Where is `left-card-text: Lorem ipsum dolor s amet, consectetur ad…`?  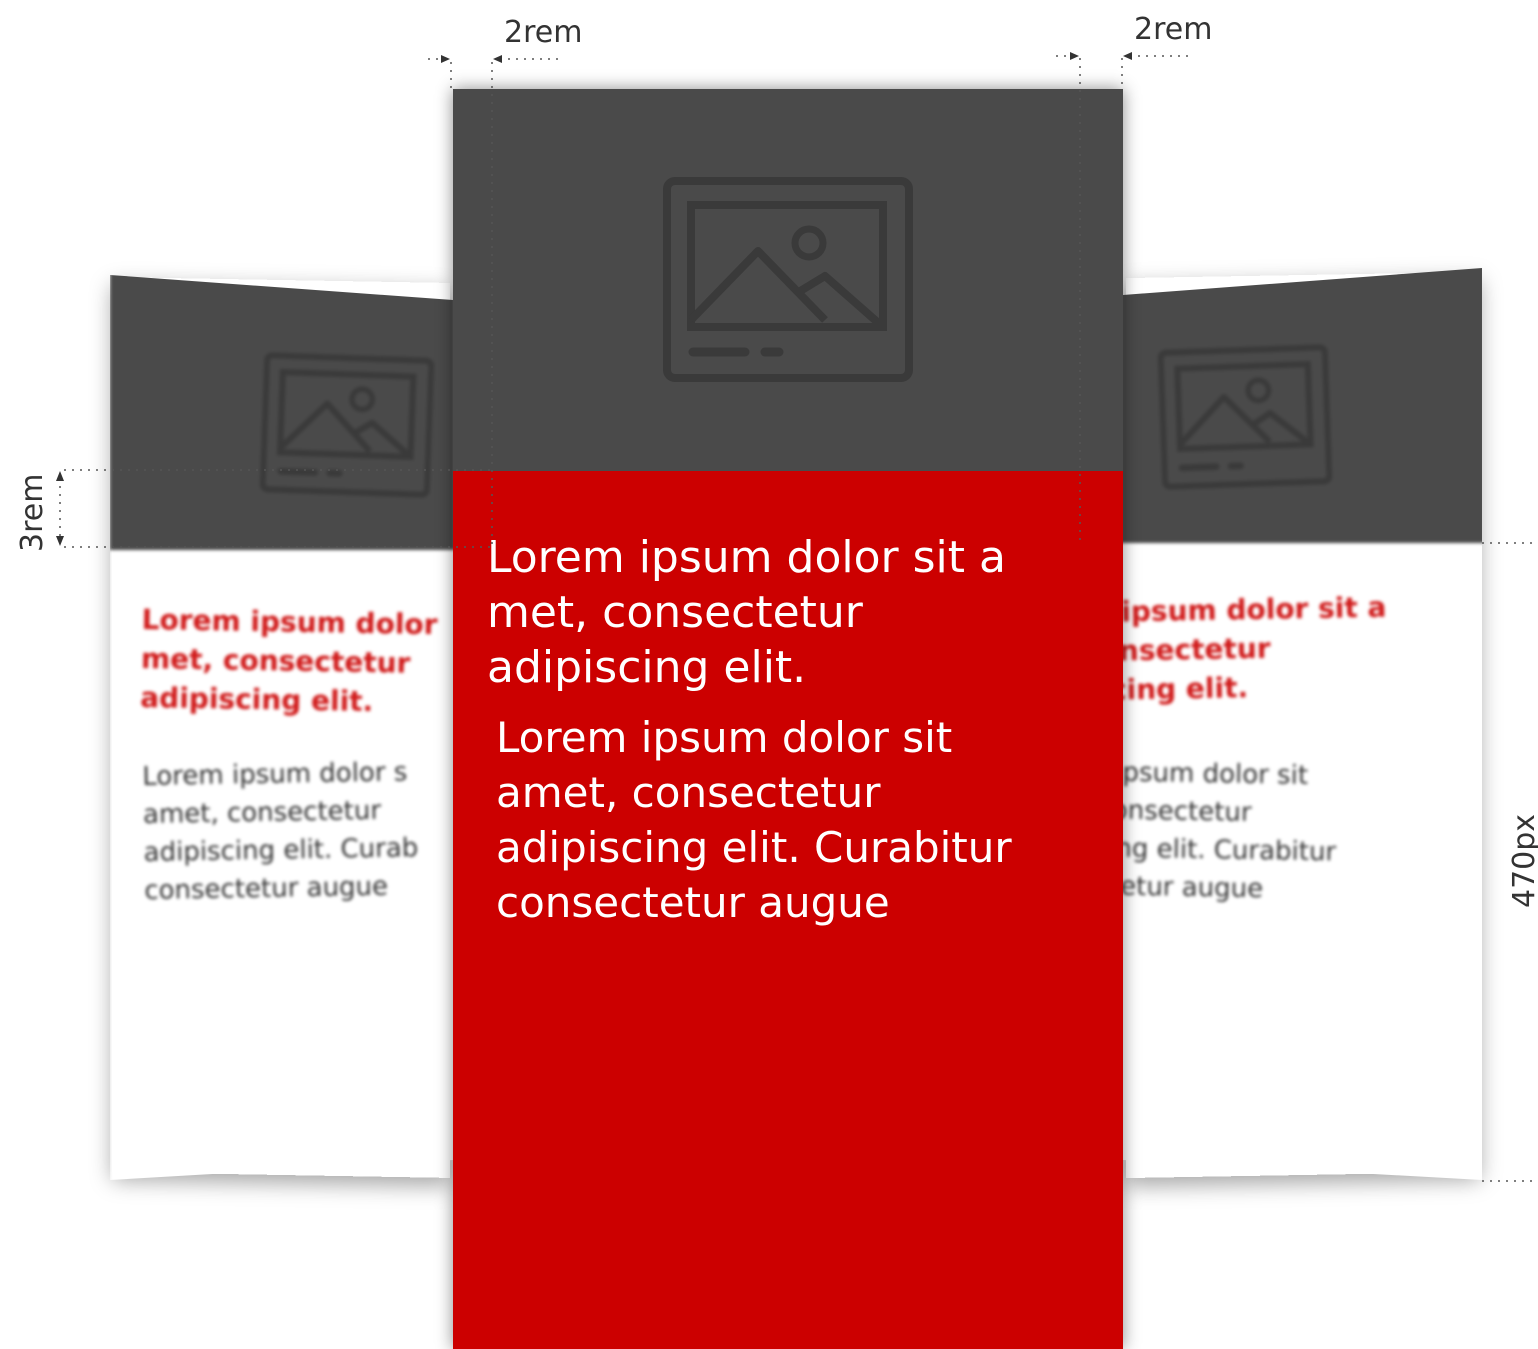 left-card-text: Lorem ipsum dolor s amet, consectetur ad… is located at coordinates (323, 831).